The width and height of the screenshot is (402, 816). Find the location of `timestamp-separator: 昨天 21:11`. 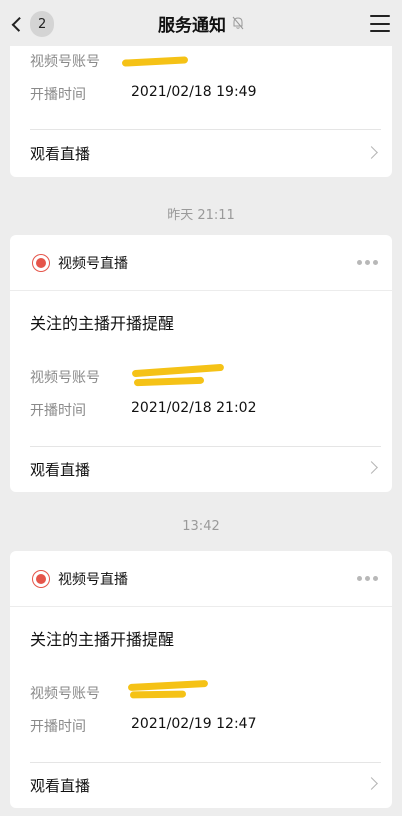

timestamp-separator: 昨天 21:11 is located at coordinates (201, 215).